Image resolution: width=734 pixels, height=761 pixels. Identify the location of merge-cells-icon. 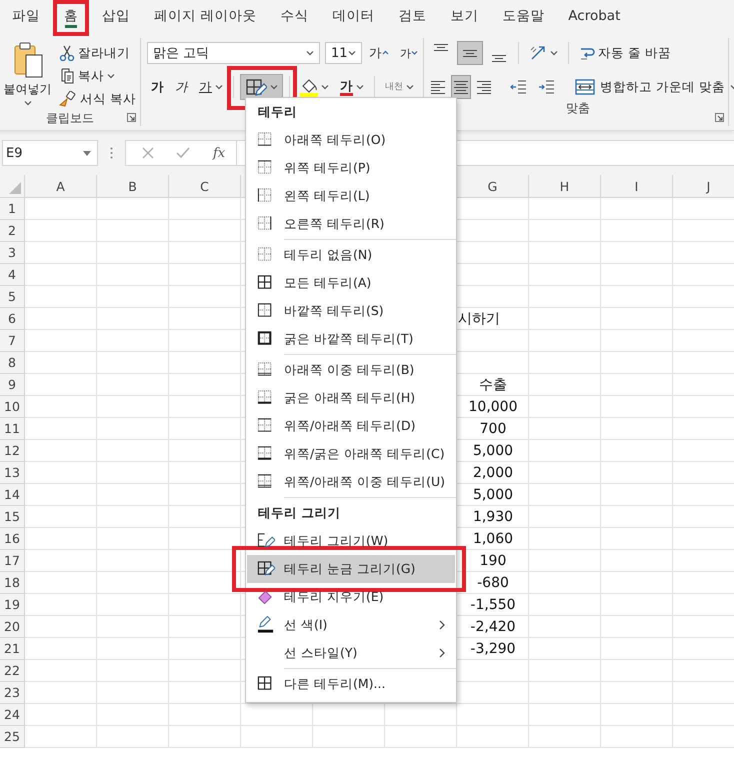
(585, 87).